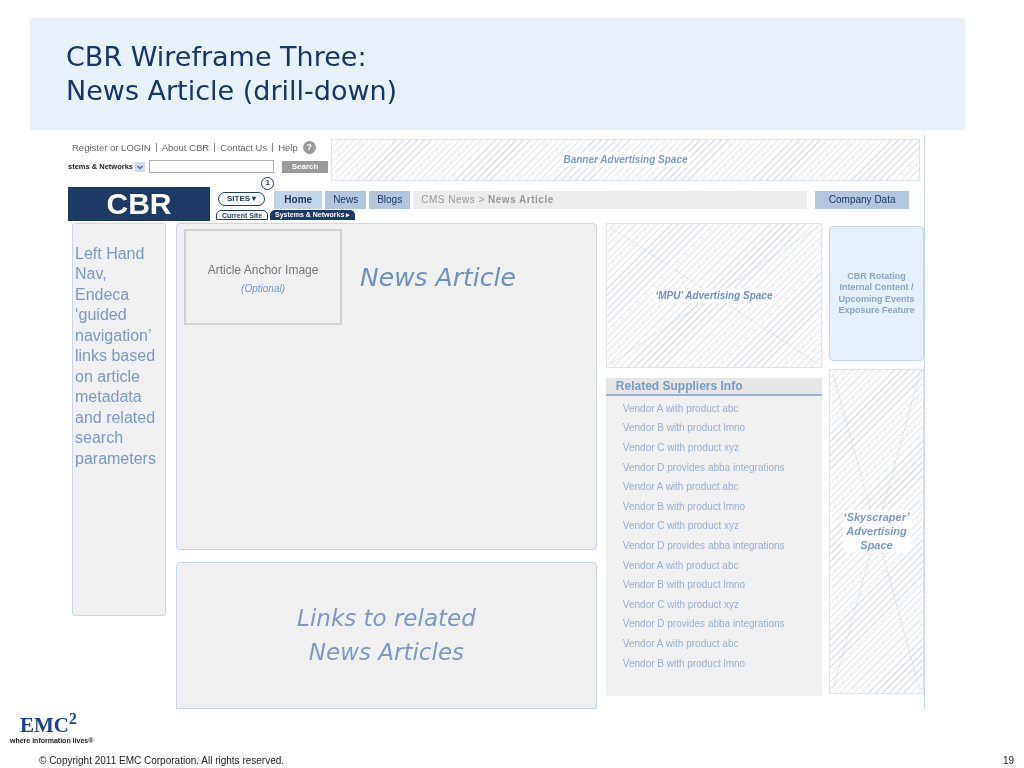  I want to click on top-link: Contact Us, so click(244, 148).